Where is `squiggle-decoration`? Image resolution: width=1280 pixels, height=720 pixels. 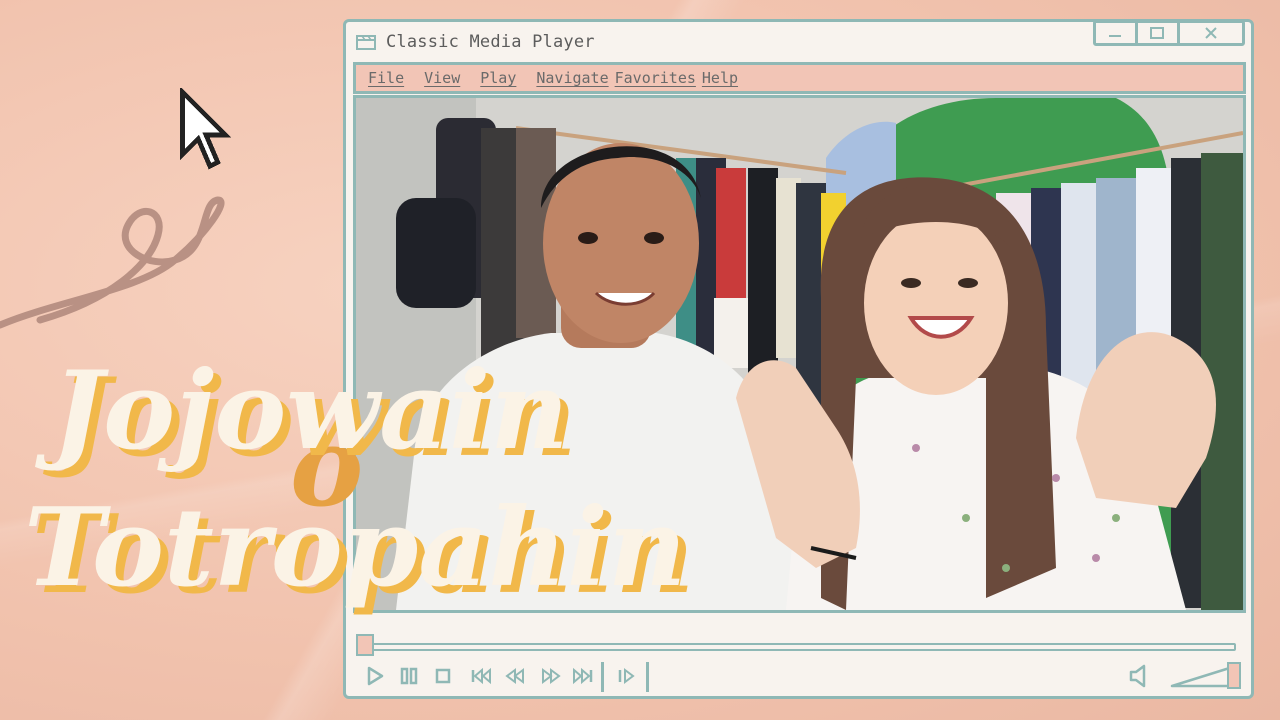
squiggle-decoration is located at coordinates (112, 262).